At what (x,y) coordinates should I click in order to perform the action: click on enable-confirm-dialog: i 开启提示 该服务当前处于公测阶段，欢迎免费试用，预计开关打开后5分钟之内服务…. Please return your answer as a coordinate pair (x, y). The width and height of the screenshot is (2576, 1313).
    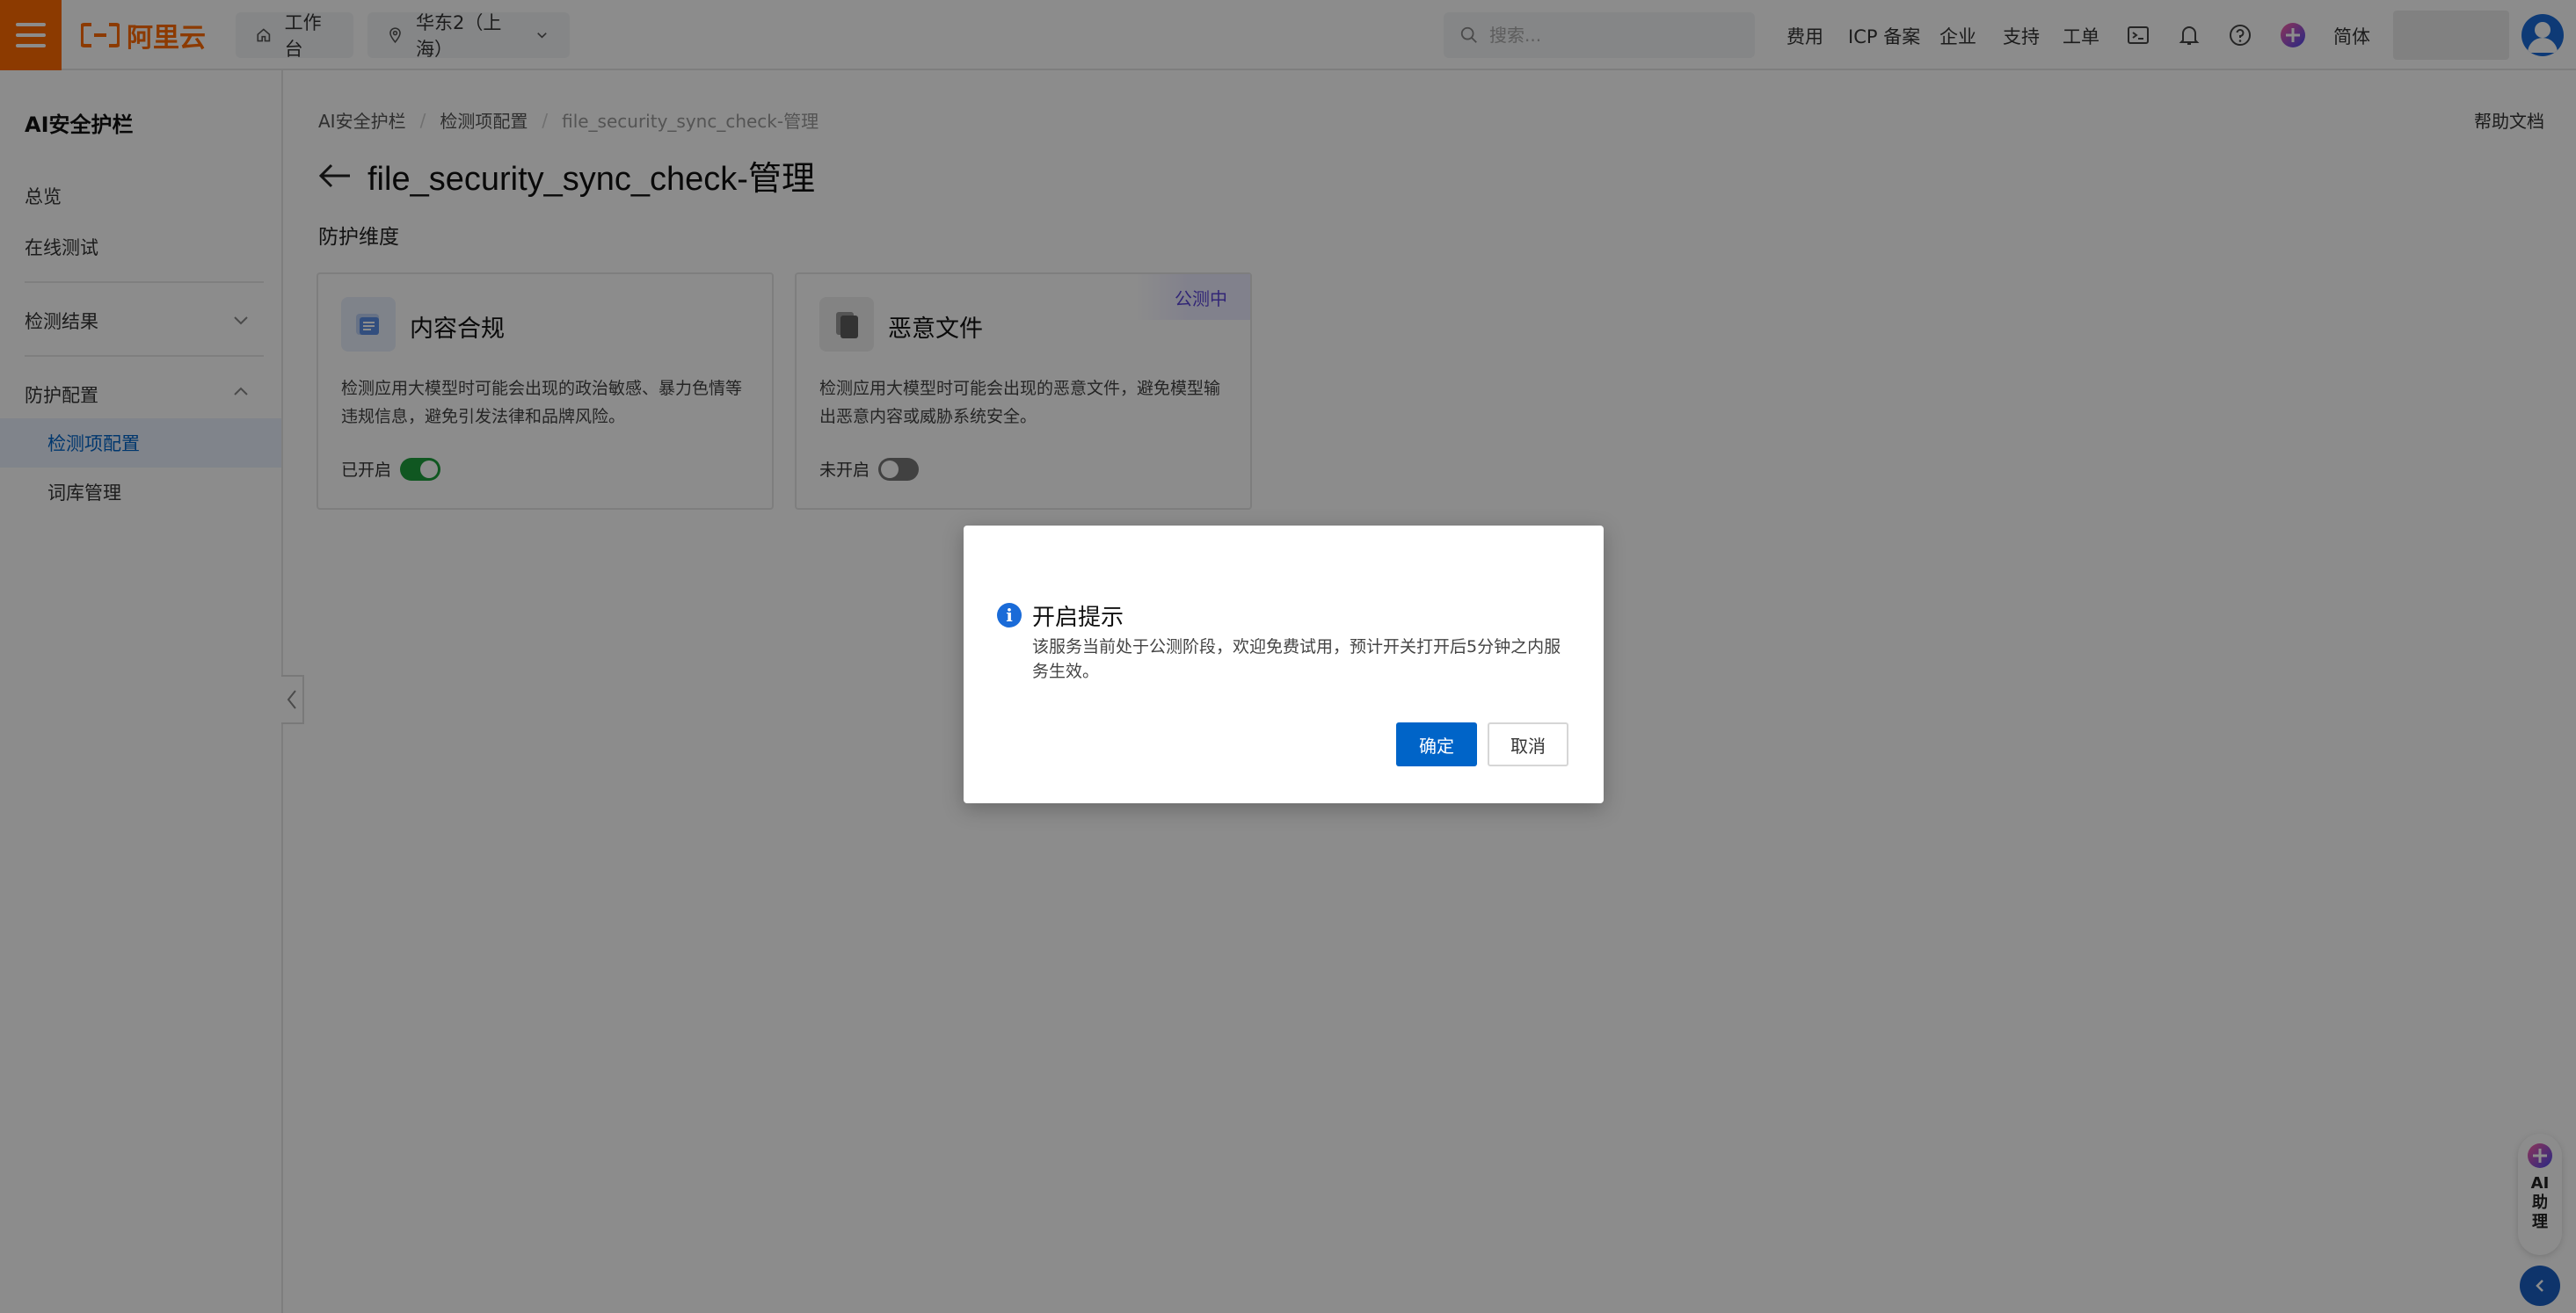
    Looking at the image, I should click on (1284, 664).